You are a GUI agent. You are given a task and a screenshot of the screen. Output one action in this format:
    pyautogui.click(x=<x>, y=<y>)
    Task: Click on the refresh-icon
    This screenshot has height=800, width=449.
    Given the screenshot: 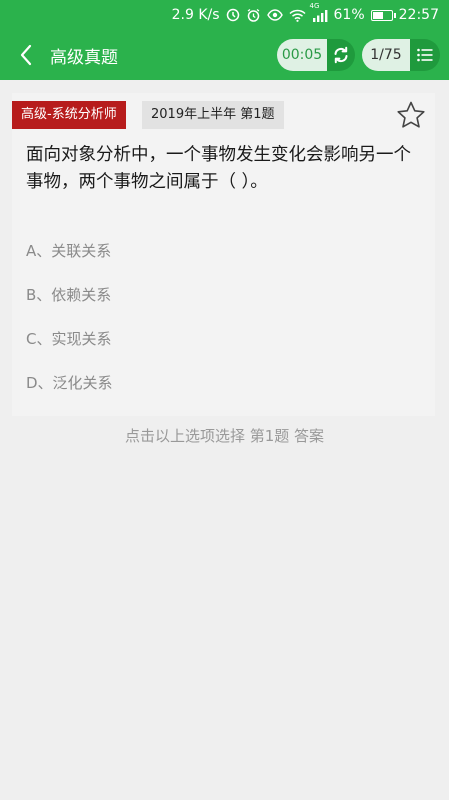 What is the action you would take?
    pyautogui.click(x=341, y=55)
    